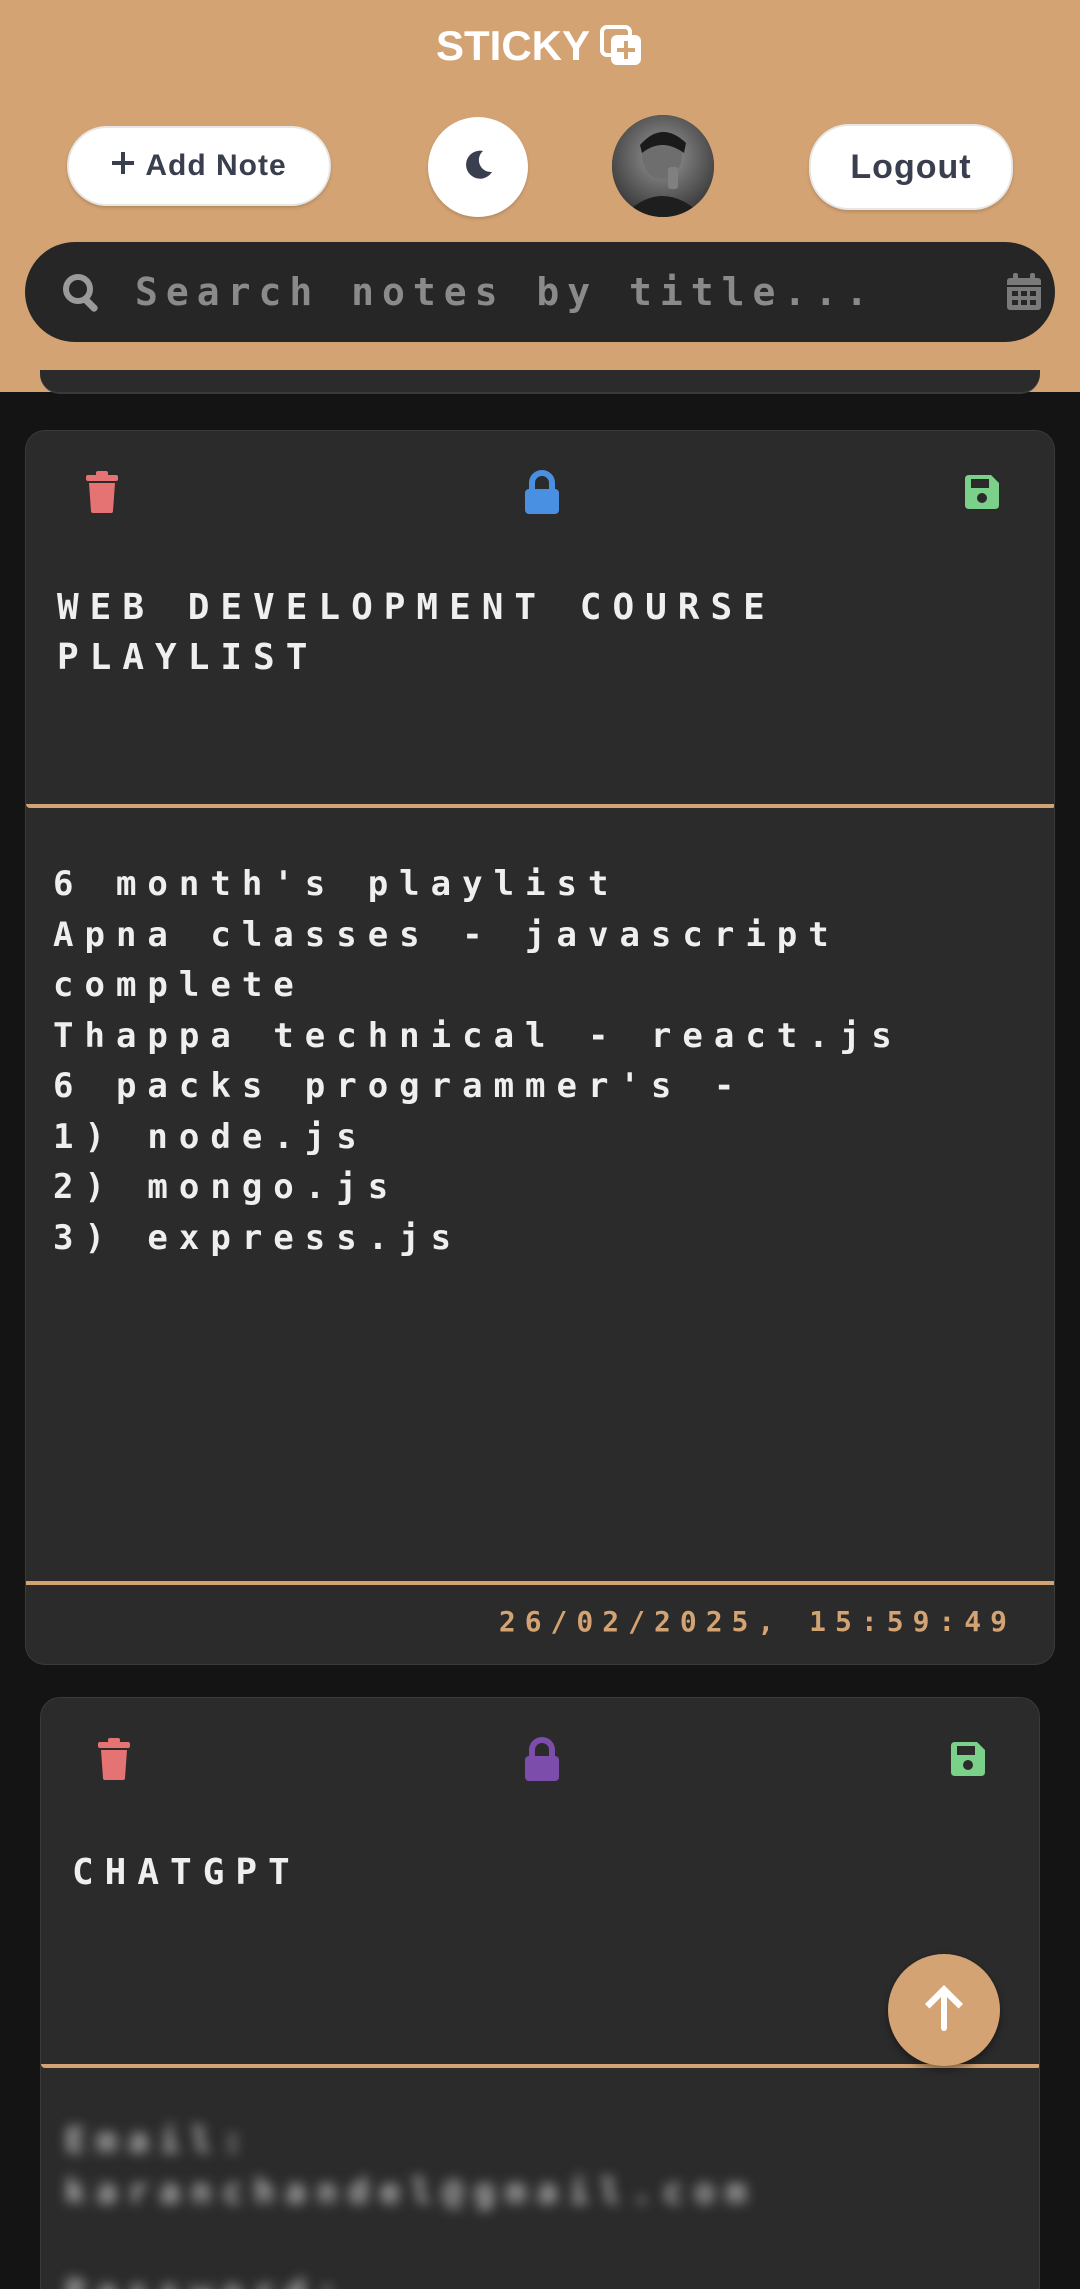 This screenshot has width=1080, height=2289. I want to click on footer-separator, so click(540, 1583).